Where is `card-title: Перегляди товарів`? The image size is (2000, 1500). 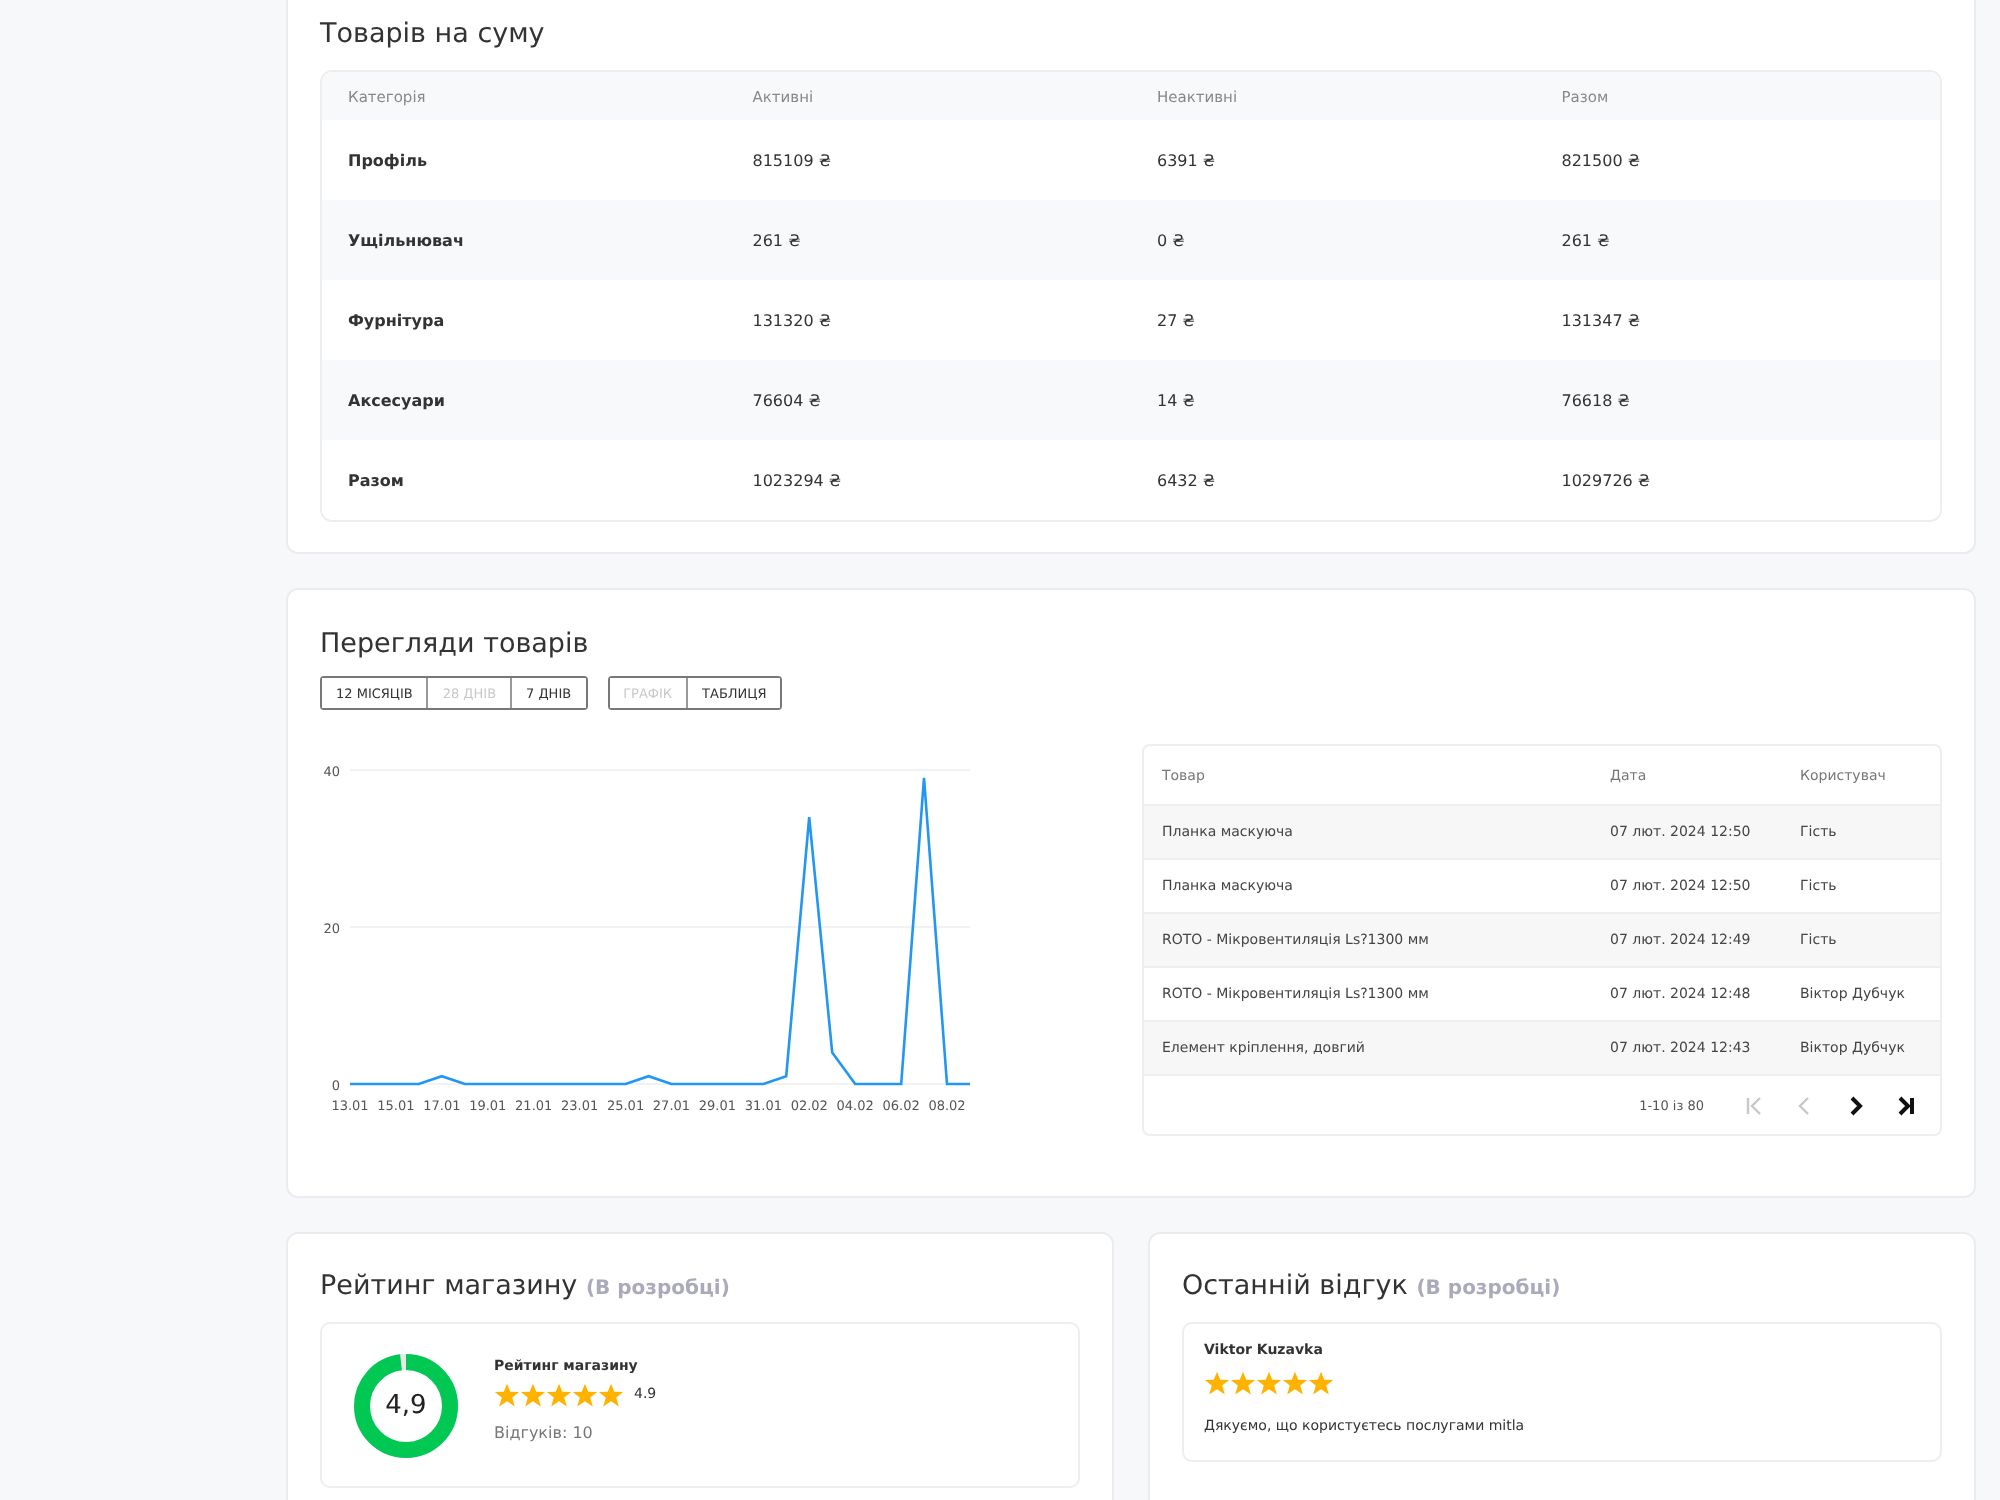 card-title: Перегляди товарів is located at coordinates (455, 644).